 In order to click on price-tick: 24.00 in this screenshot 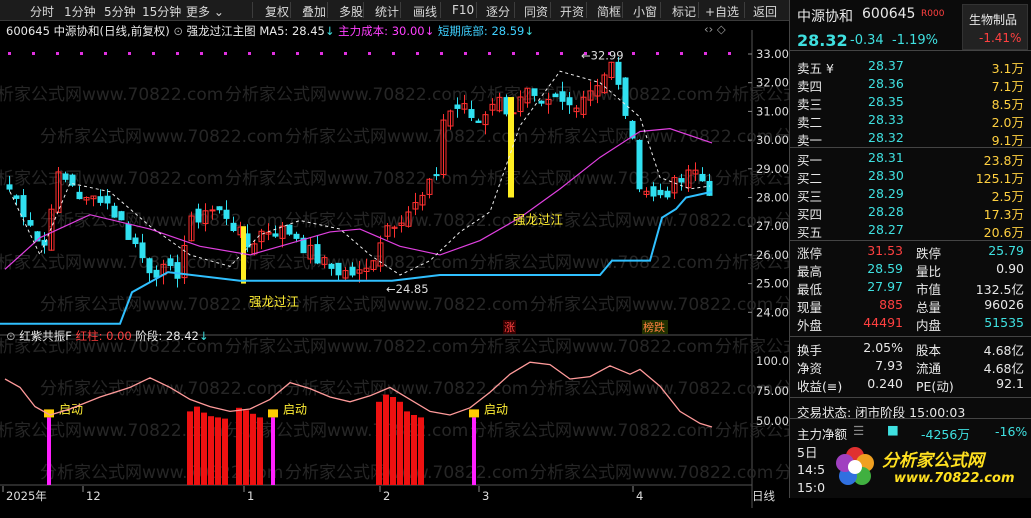, I will do `click(772, 312)`.